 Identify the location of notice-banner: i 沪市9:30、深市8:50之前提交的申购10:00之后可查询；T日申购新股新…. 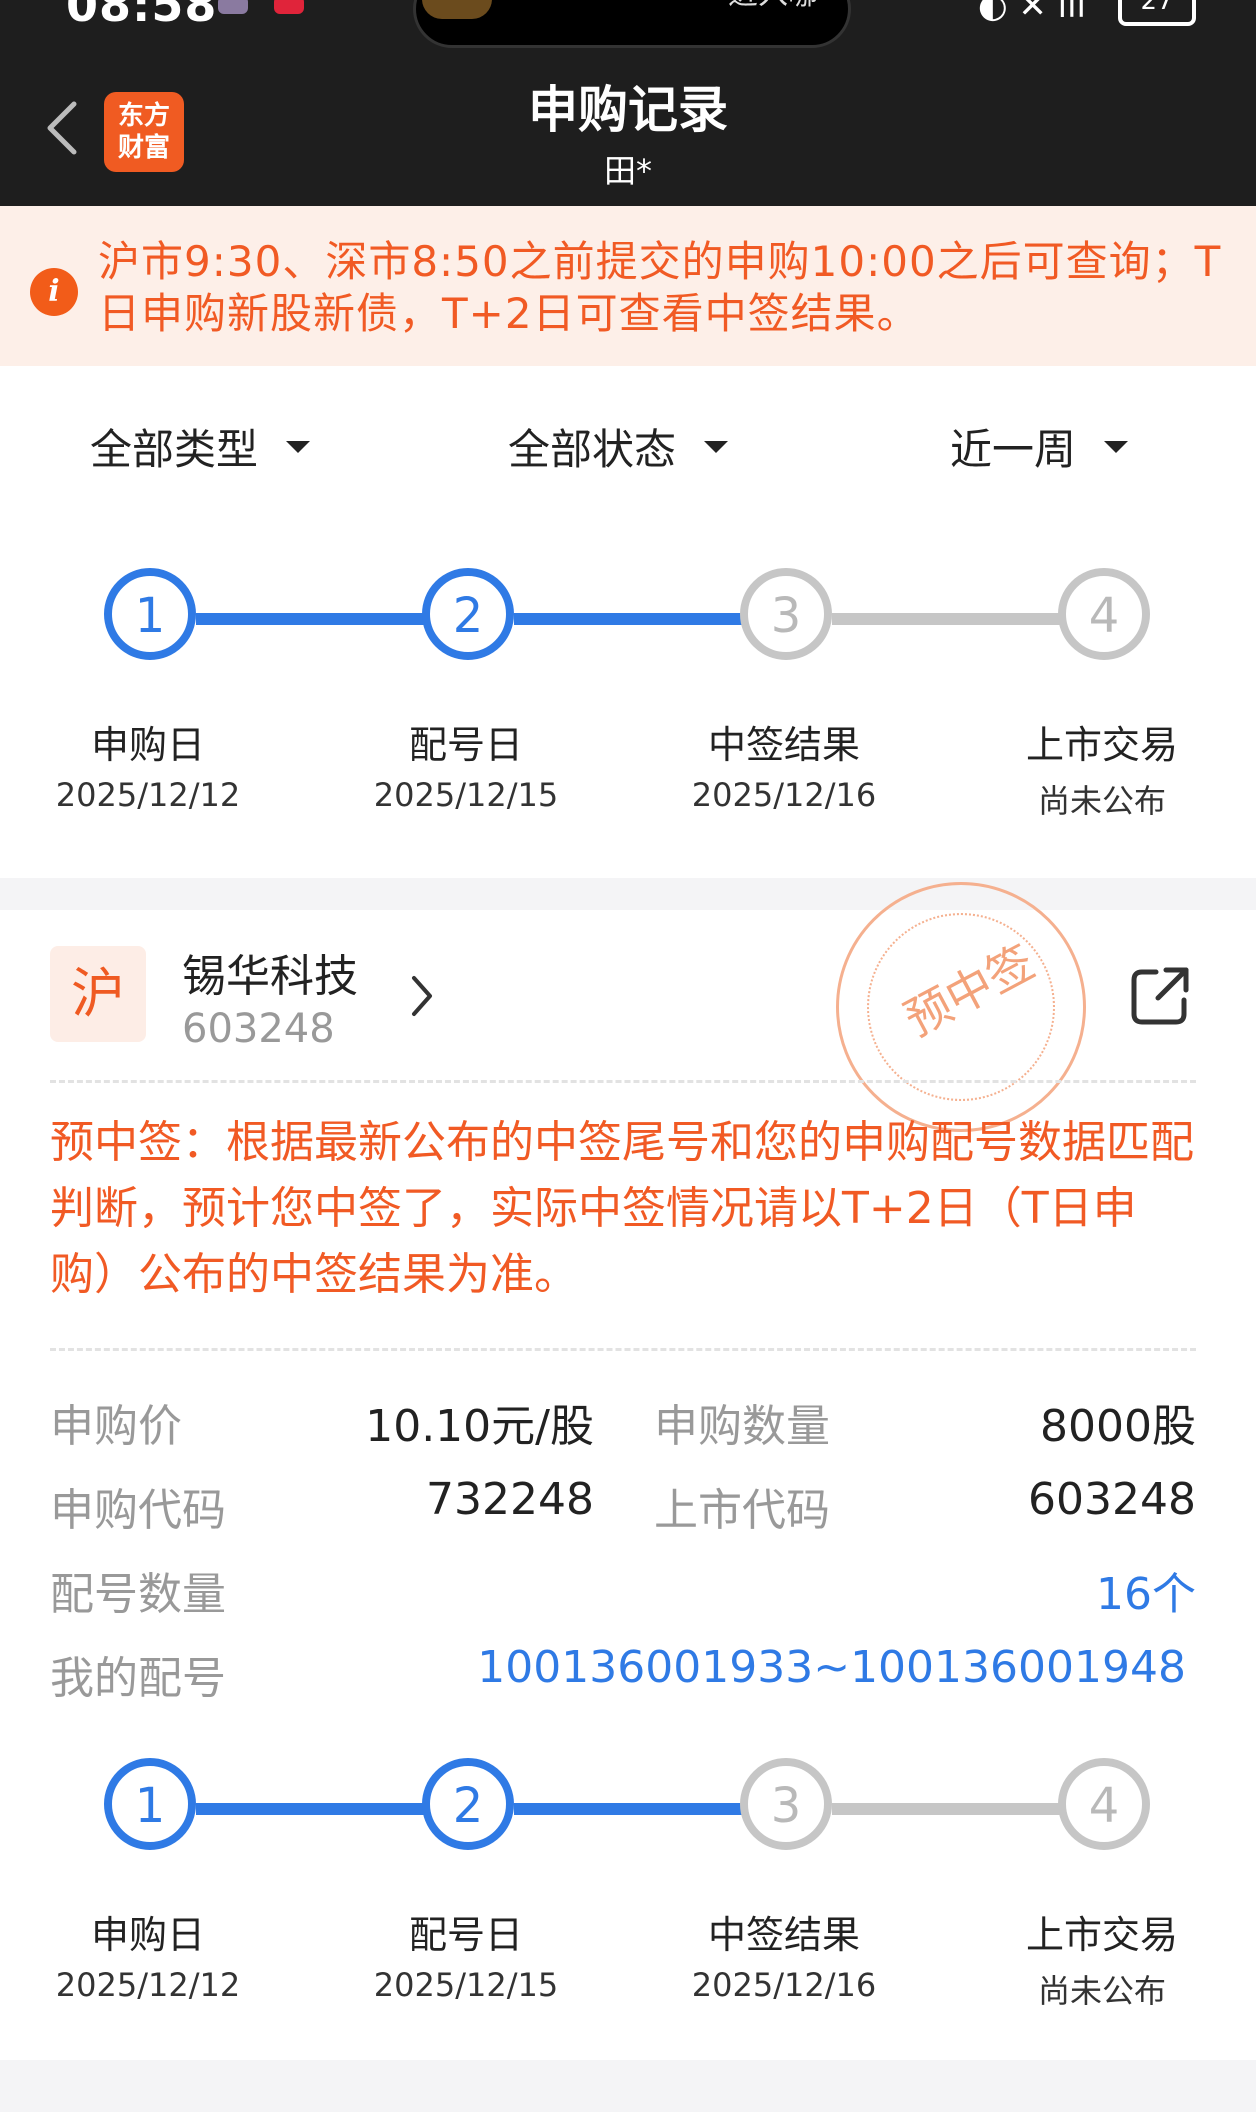
(628, 286).